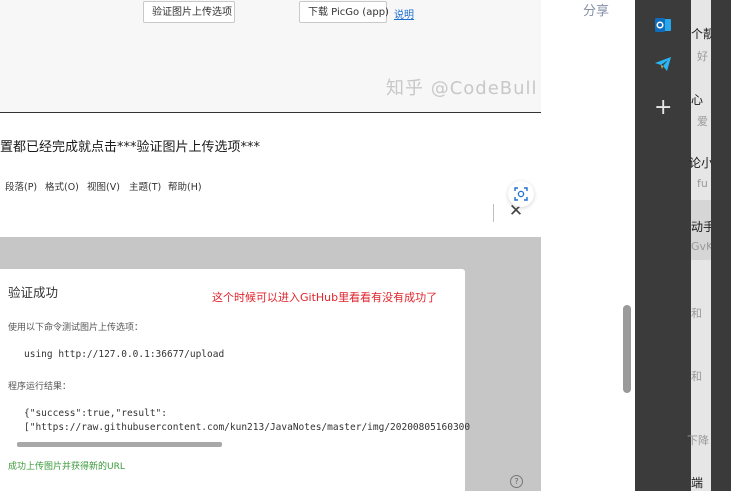 The width and height of the screenshot is (731, 491). I want to click on menu-theme: 主题(T), so click(145, 187).